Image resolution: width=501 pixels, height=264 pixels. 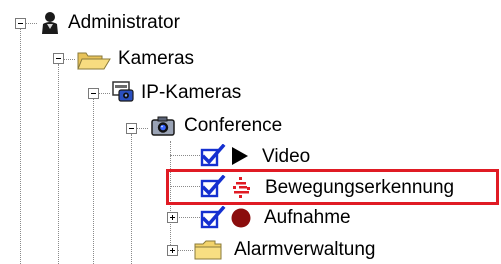 I want to click on play-icon, so click(x=240, y=156).